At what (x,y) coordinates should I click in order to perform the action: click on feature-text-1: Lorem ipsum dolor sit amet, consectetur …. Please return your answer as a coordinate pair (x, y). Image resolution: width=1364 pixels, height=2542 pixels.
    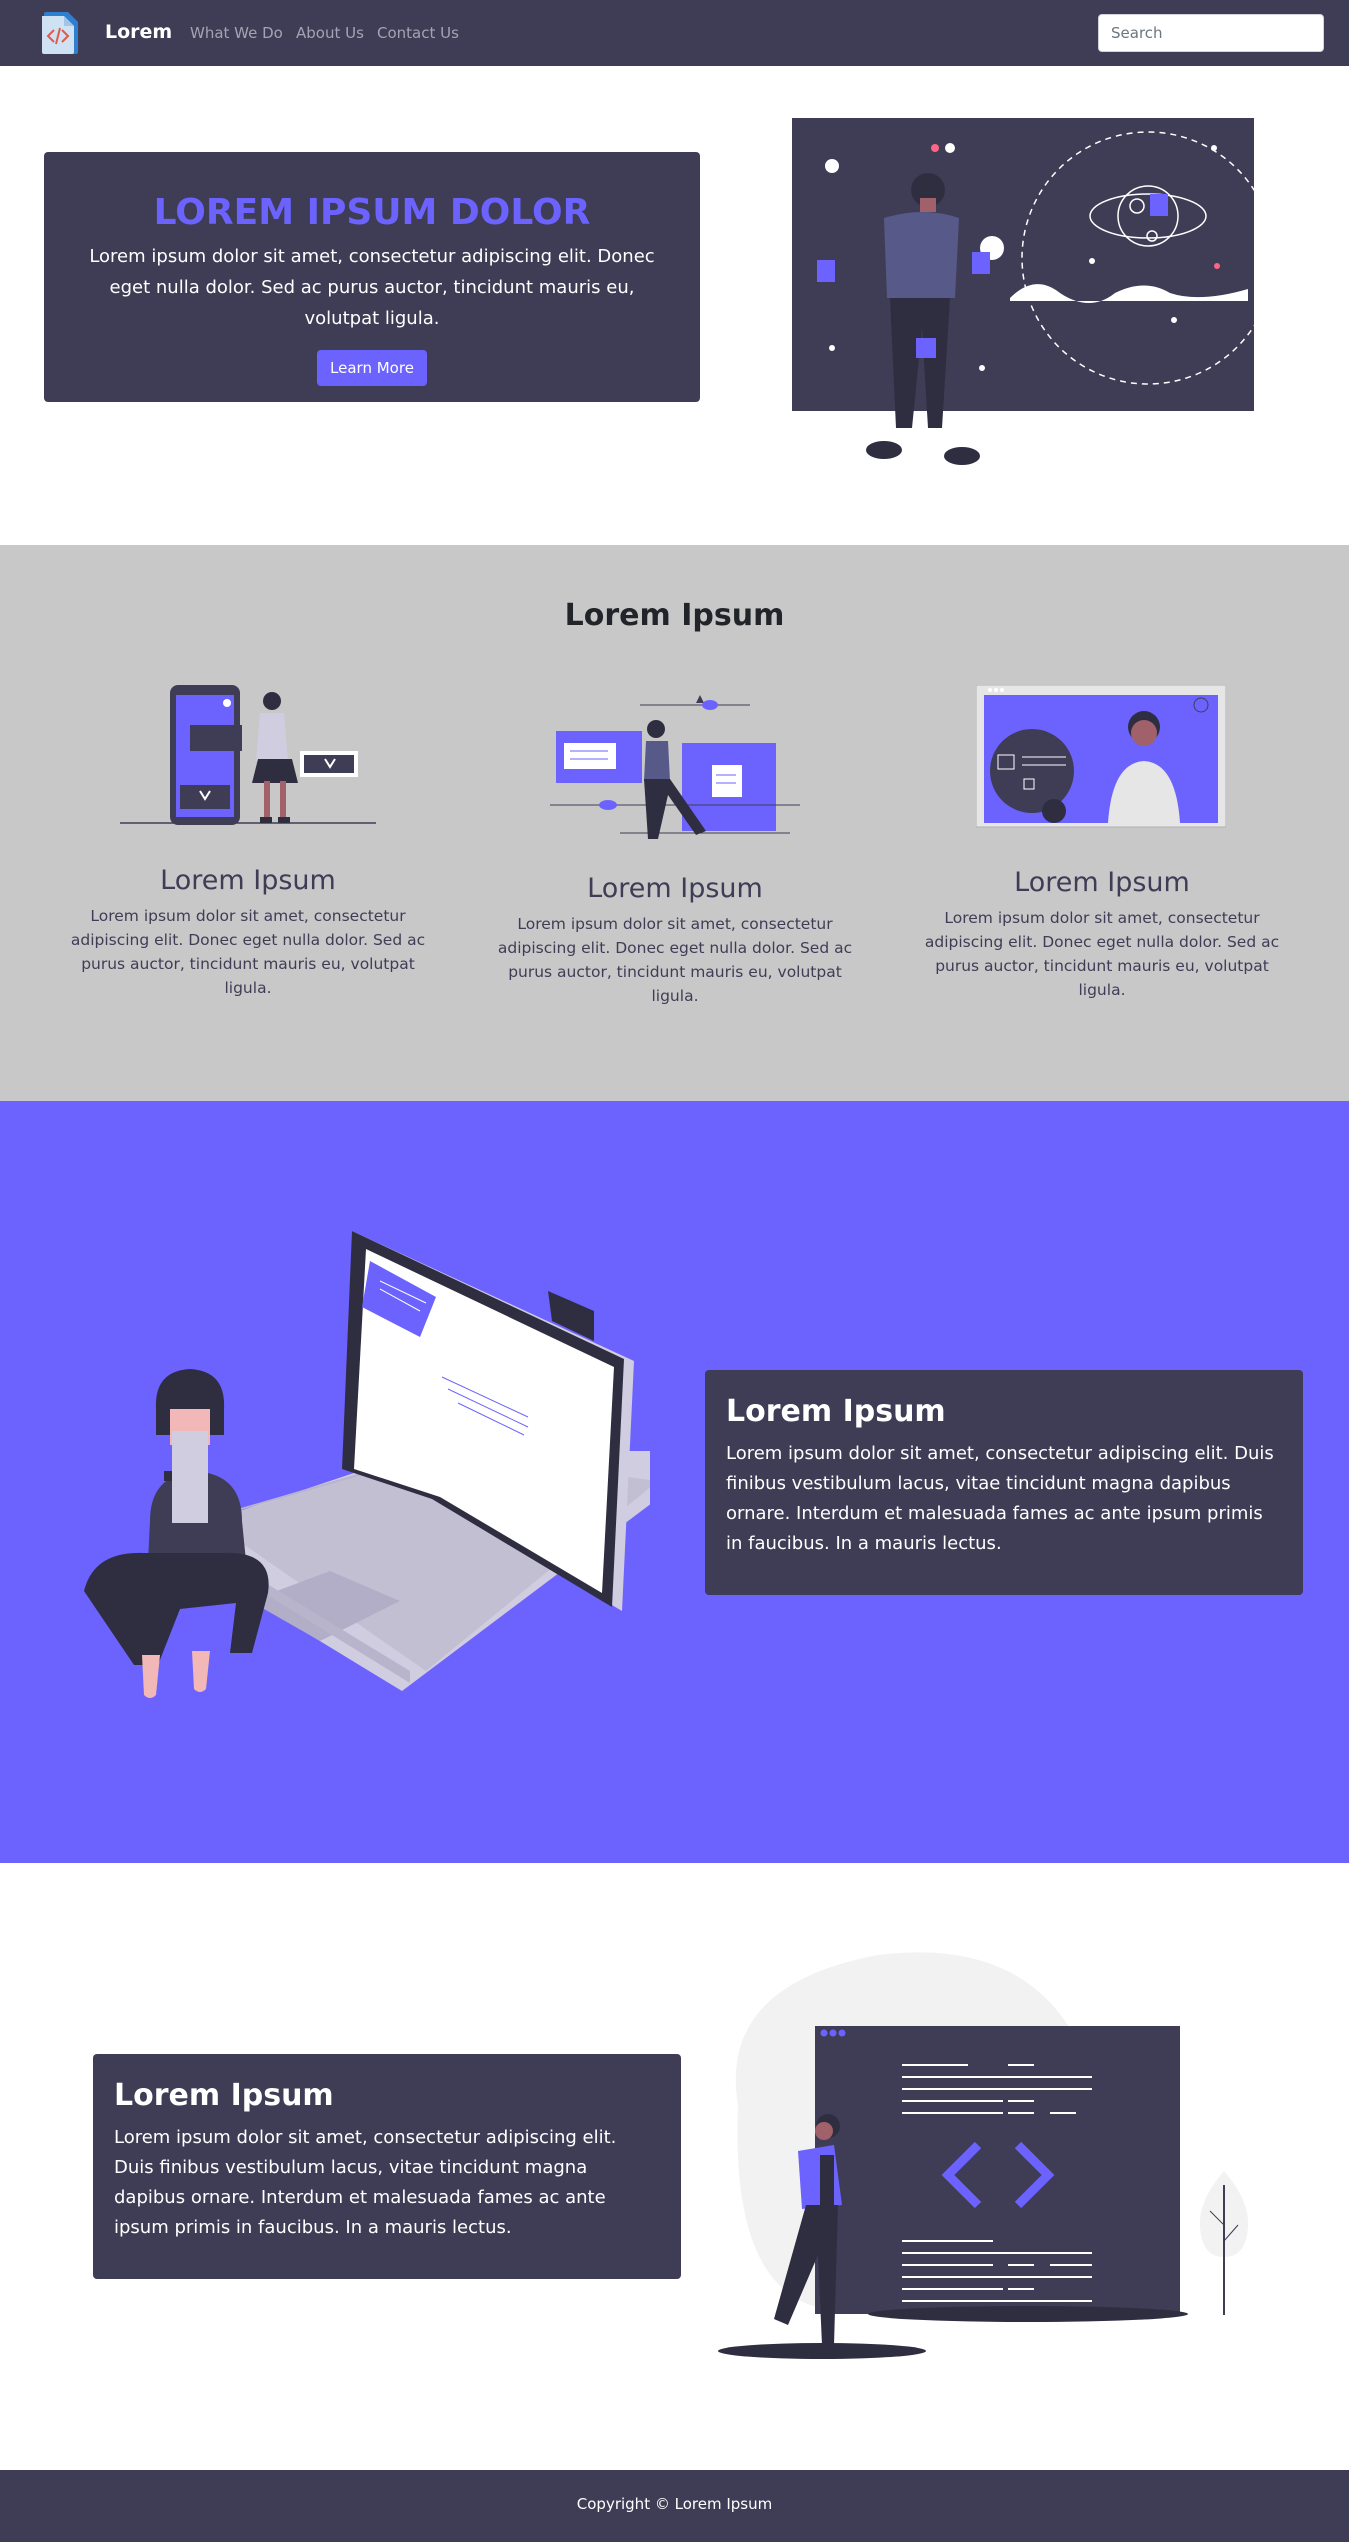
    Looking at the image, I should click on (248, 952).